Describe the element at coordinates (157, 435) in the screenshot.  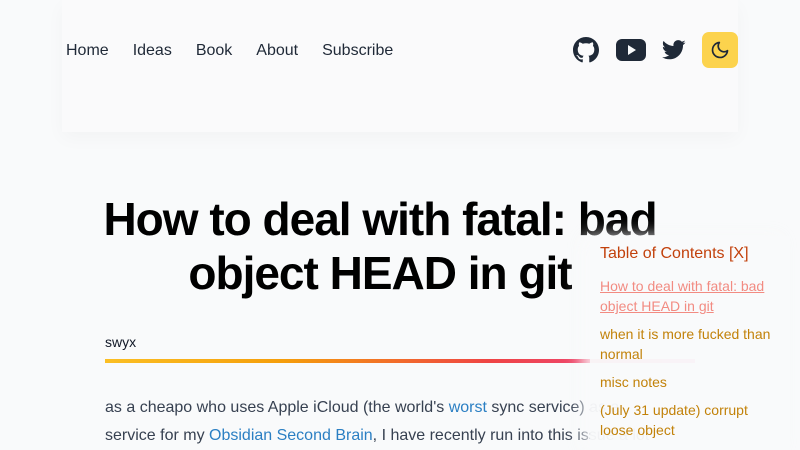
I see `intro-text-3: service for my` at that location.